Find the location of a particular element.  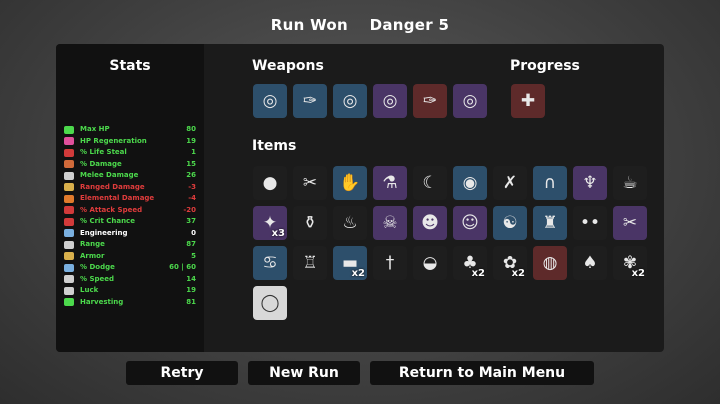

stat-row: Elemental Damage -4 is located at coordinates (130, 199).